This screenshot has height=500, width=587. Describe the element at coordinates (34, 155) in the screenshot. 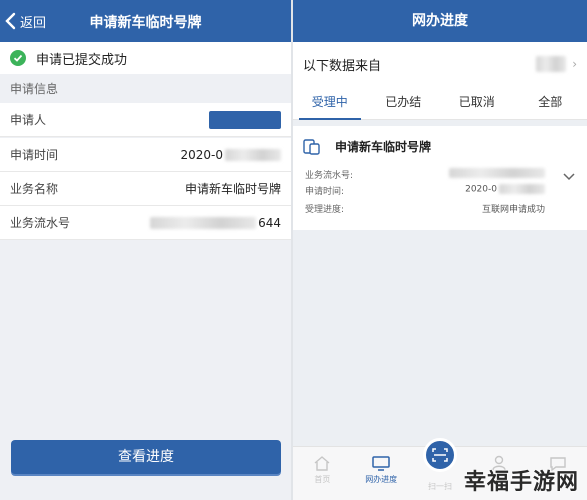

I see `row-label: 申请时间` at that location.